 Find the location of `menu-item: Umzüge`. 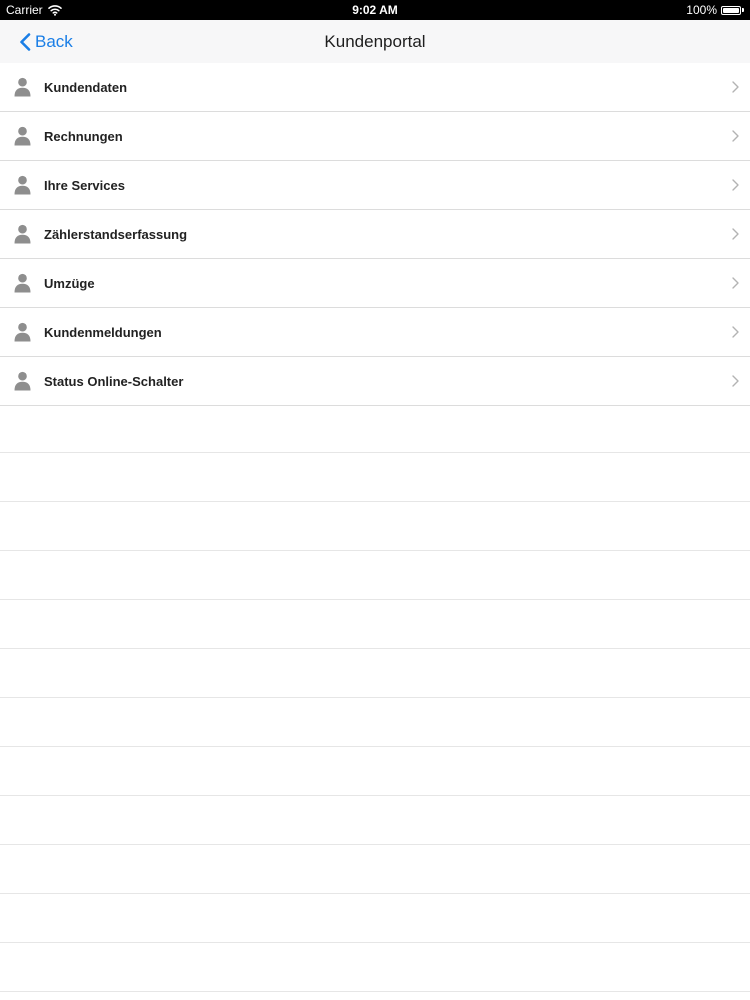

menu-item: Umzüge is located at coordinates (375, 283).